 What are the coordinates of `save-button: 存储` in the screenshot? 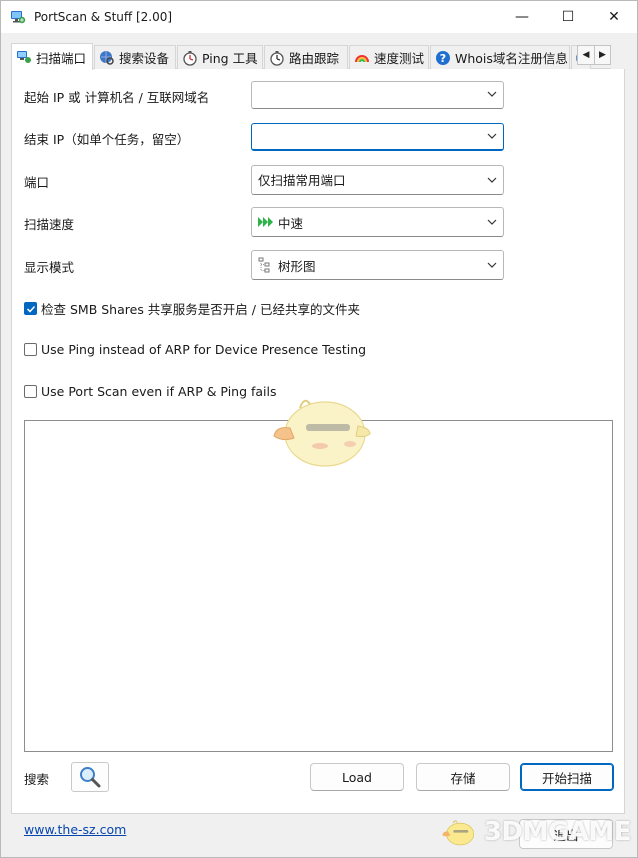 It's located at (463, 777).